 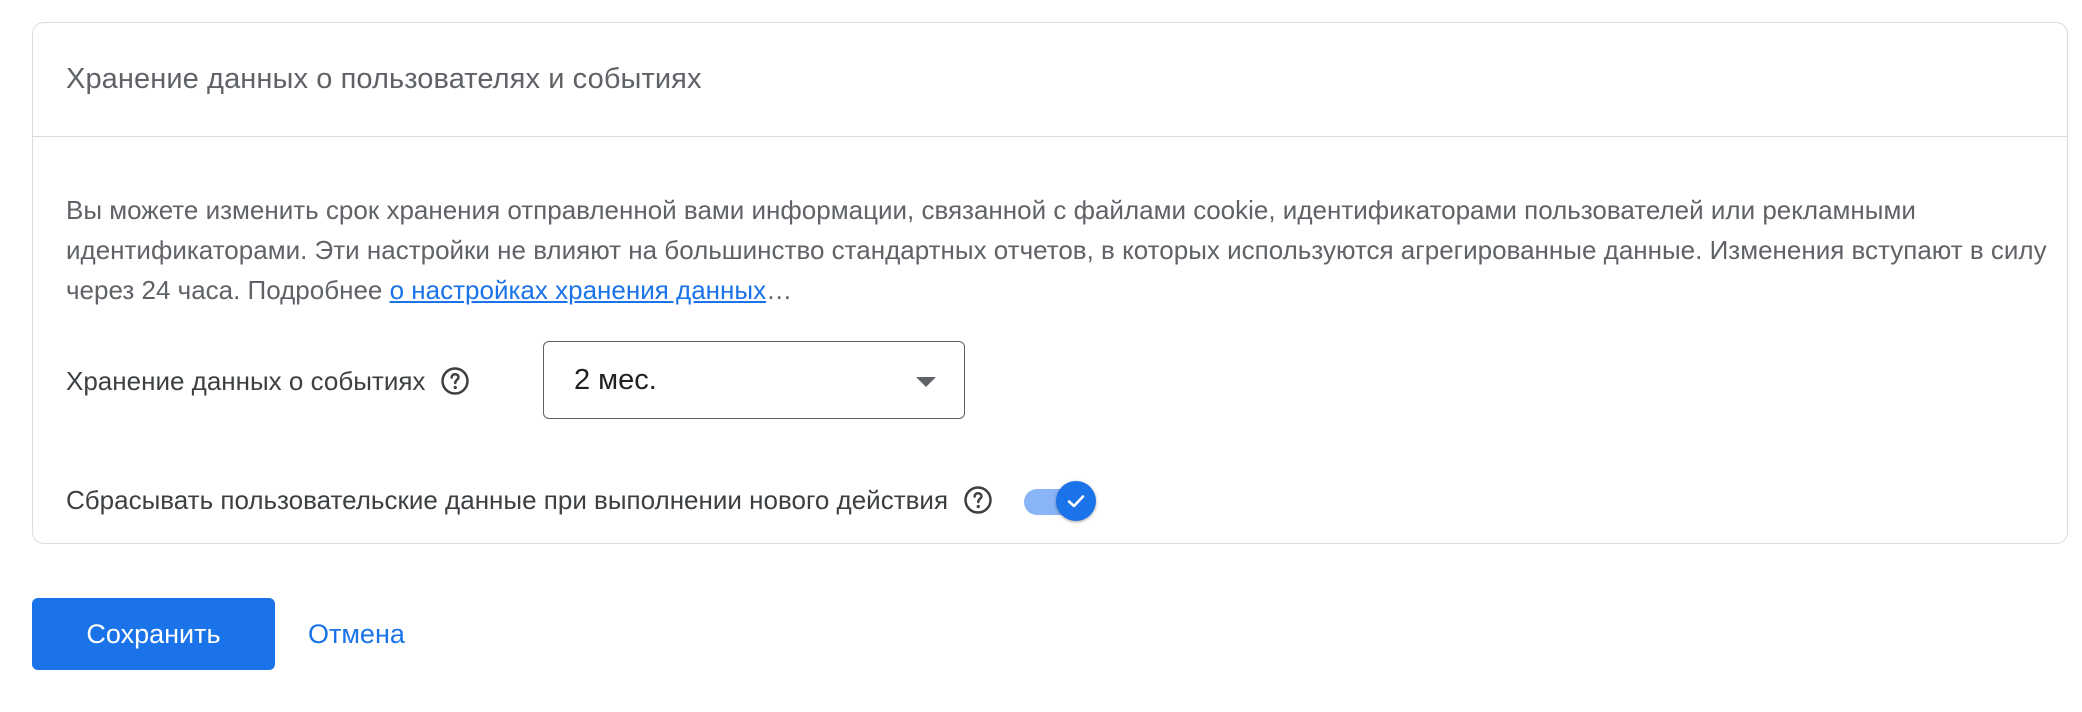 I want to click on reset-on-activity-toggle, so click(x=1060, y=500).